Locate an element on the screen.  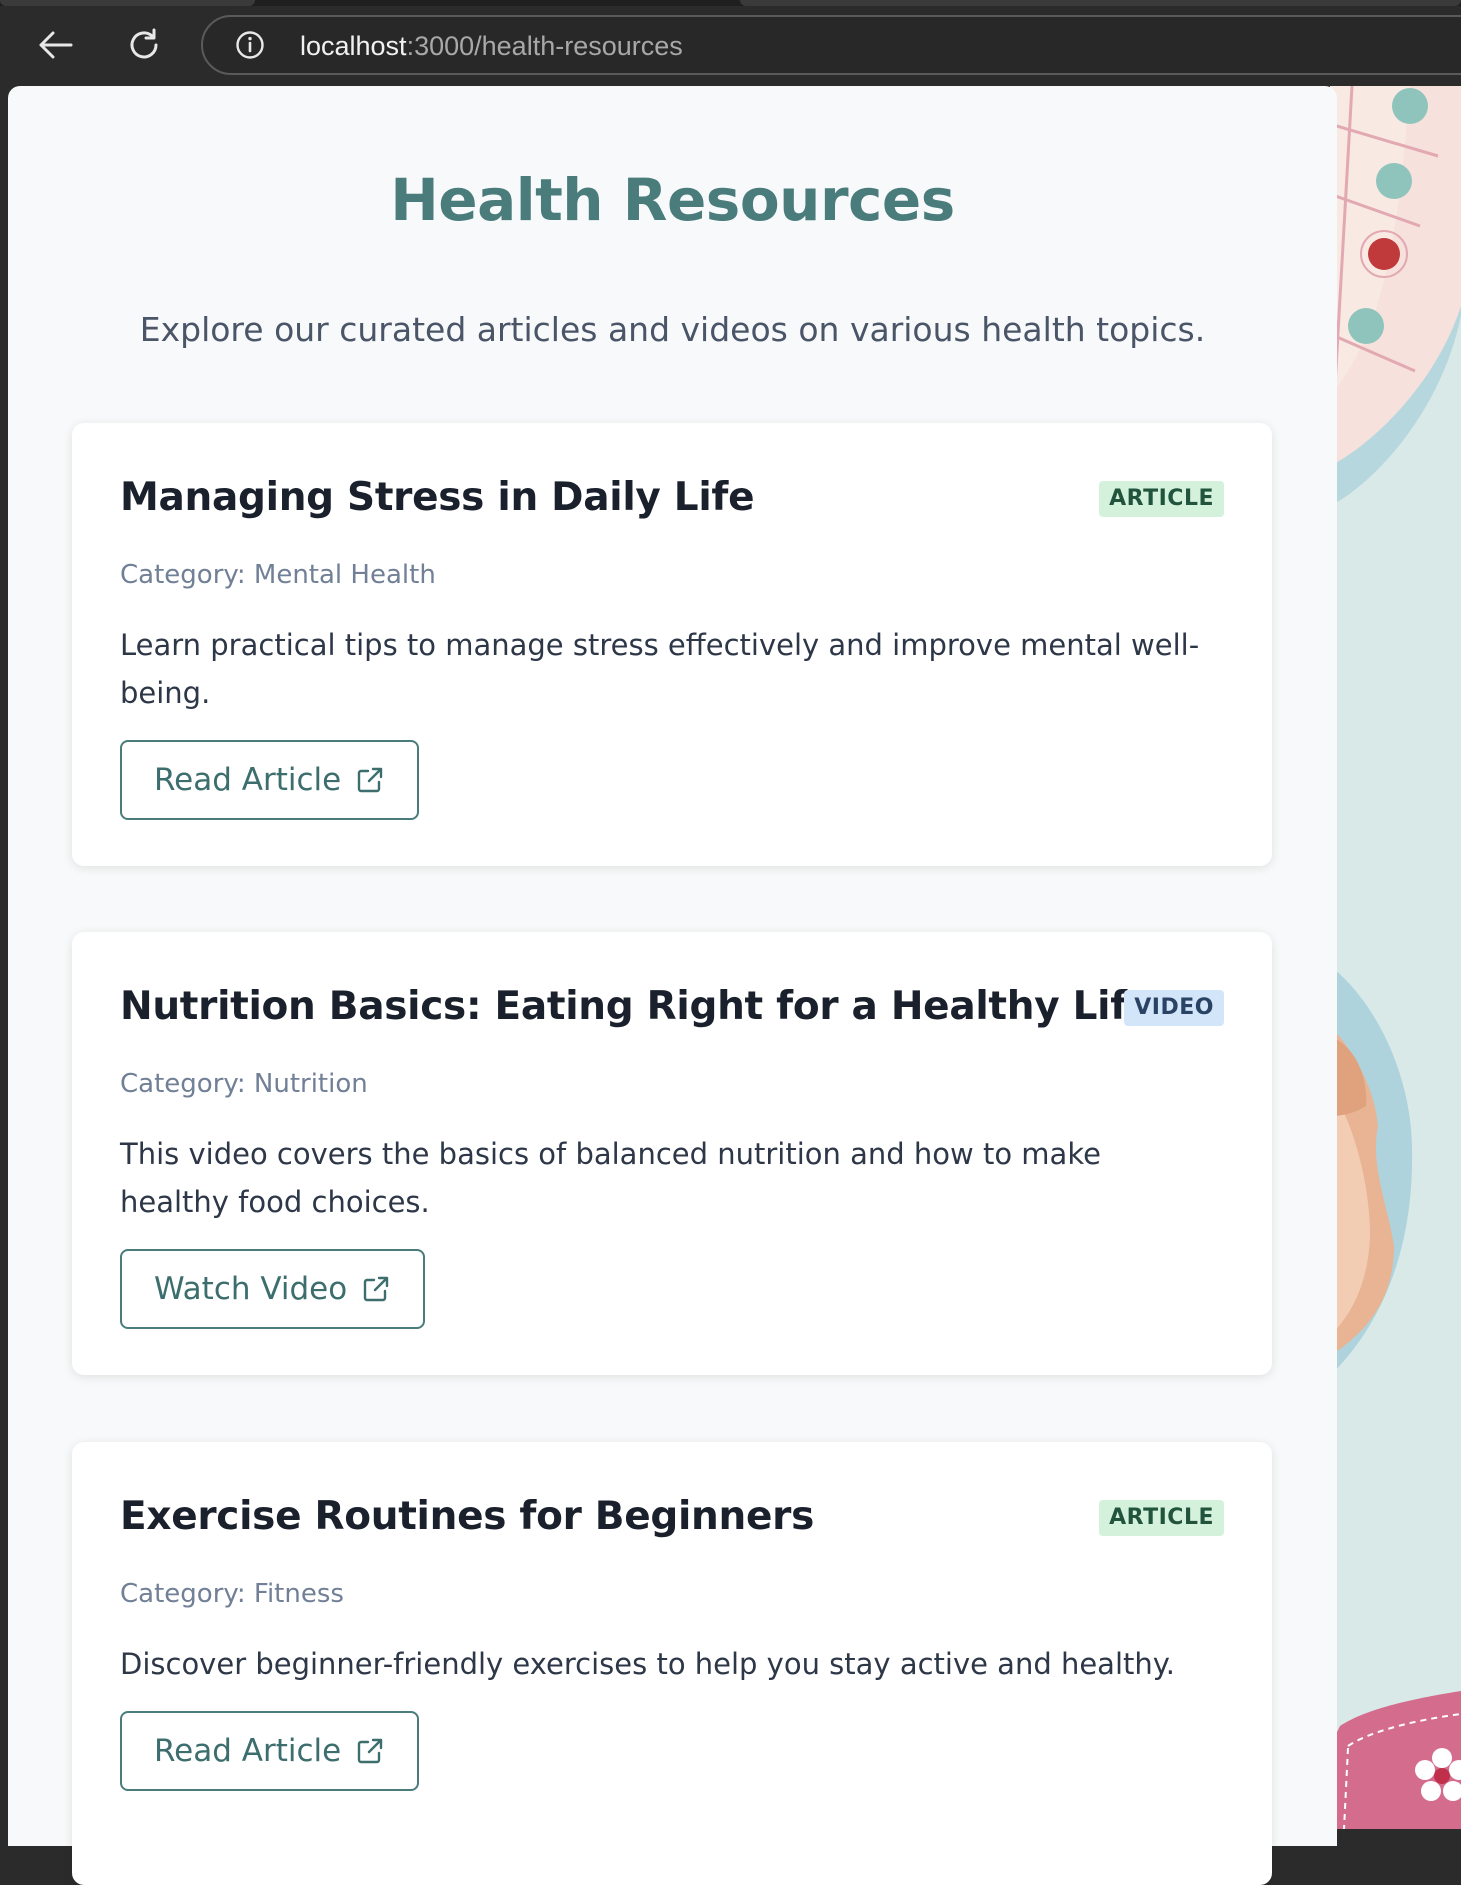
url-path: :3000/health-resources is located at coordinates (544, 46).